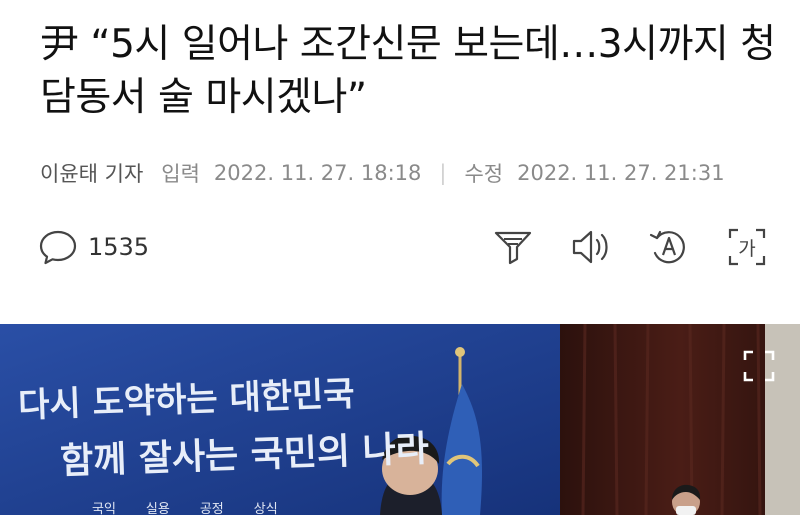 This screenshot has width=800, height=515. I want to click on comments-button: 1535, so click(93, 247).